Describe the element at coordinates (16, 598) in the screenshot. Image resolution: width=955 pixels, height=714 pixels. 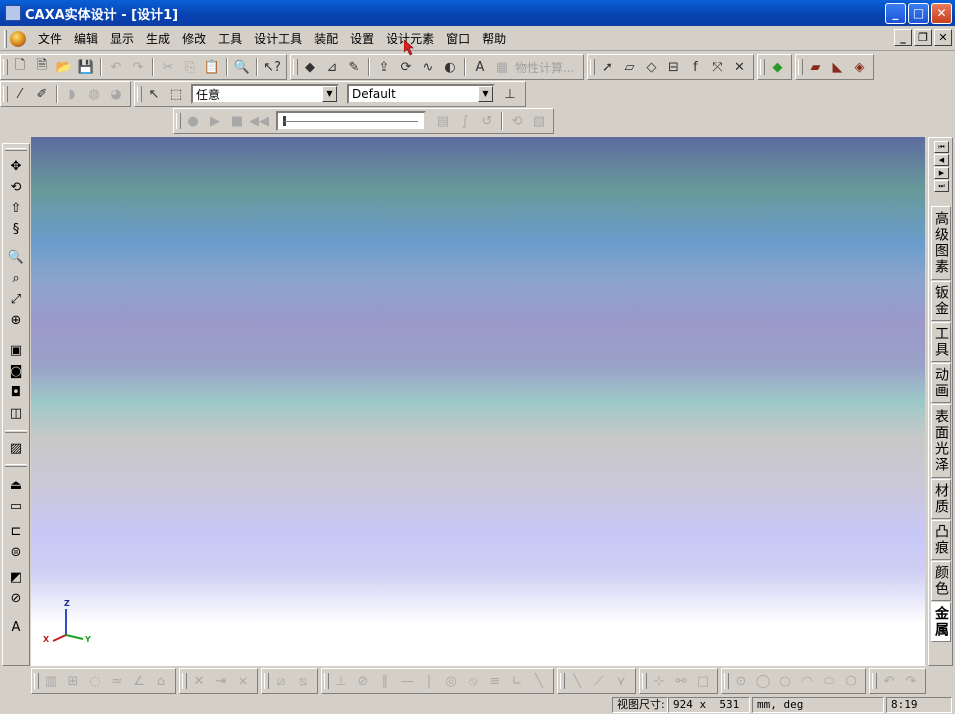
I see `sphere-icon: ⊘` at that location.